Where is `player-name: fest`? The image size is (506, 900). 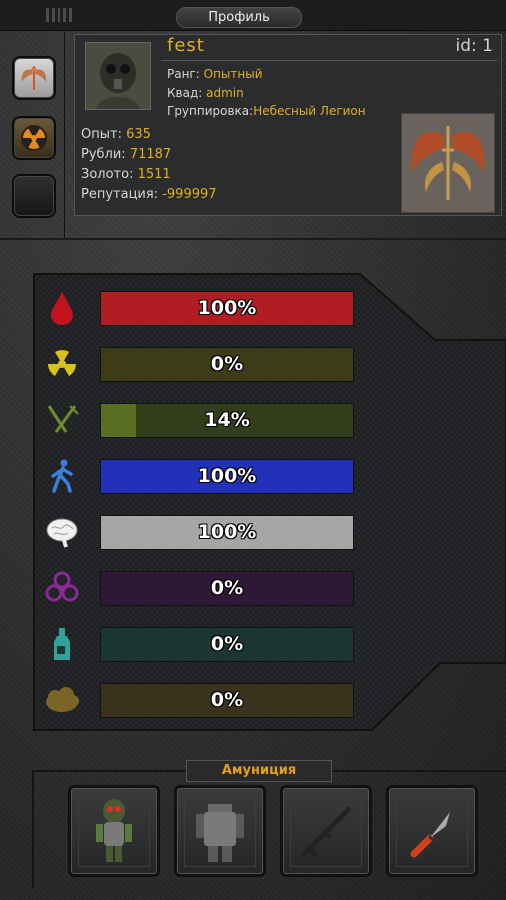 player-name: fest is located at coordinates (186, 45).